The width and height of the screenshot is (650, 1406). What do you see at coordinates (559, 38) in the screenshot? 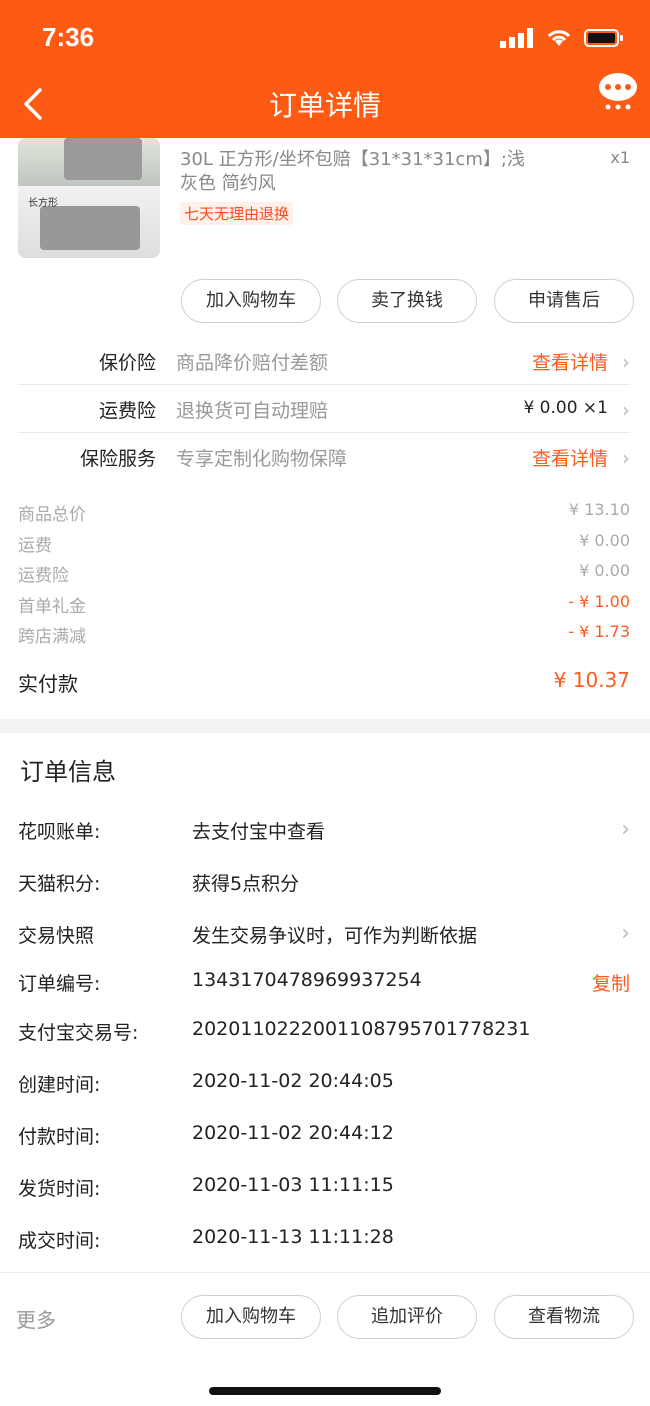
I see `wifi-icon` at bounding box center [559, 38].